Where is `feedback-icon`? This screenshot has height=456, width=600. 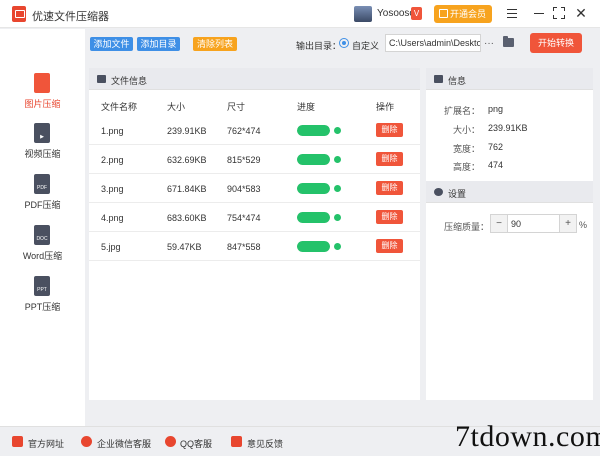
feedback-icon is located at coordinates (236, 441).